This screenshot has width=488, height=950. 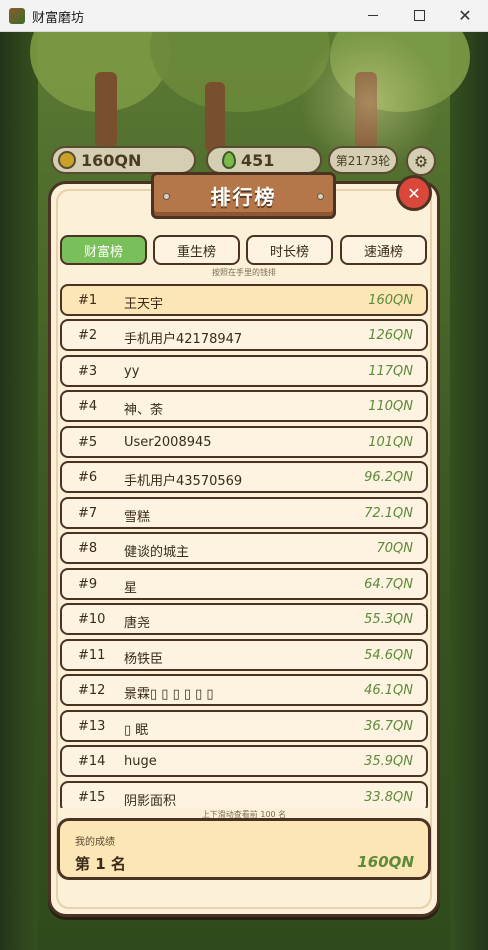 I want to click on leaderboard-row: #15 阴影面积 33.8QN, so click(x=244, y=794).